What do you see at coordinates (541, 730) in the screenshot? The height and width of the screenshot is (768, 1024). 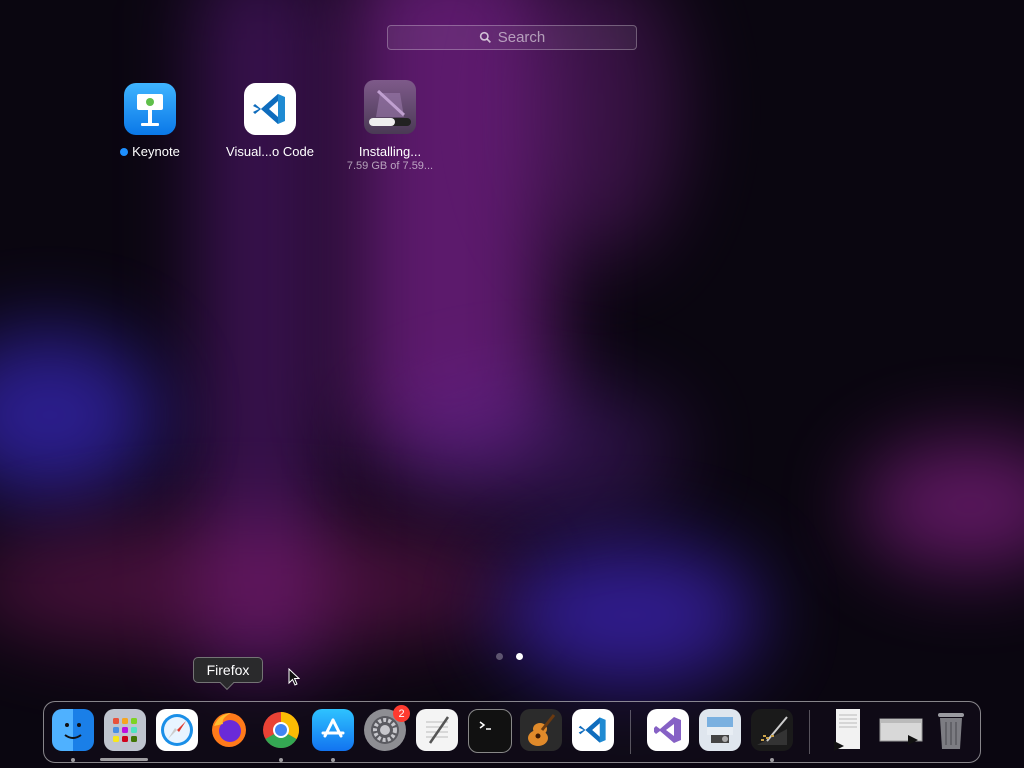 I see `dock-garageband-icon` at bounding box center [541, 730].